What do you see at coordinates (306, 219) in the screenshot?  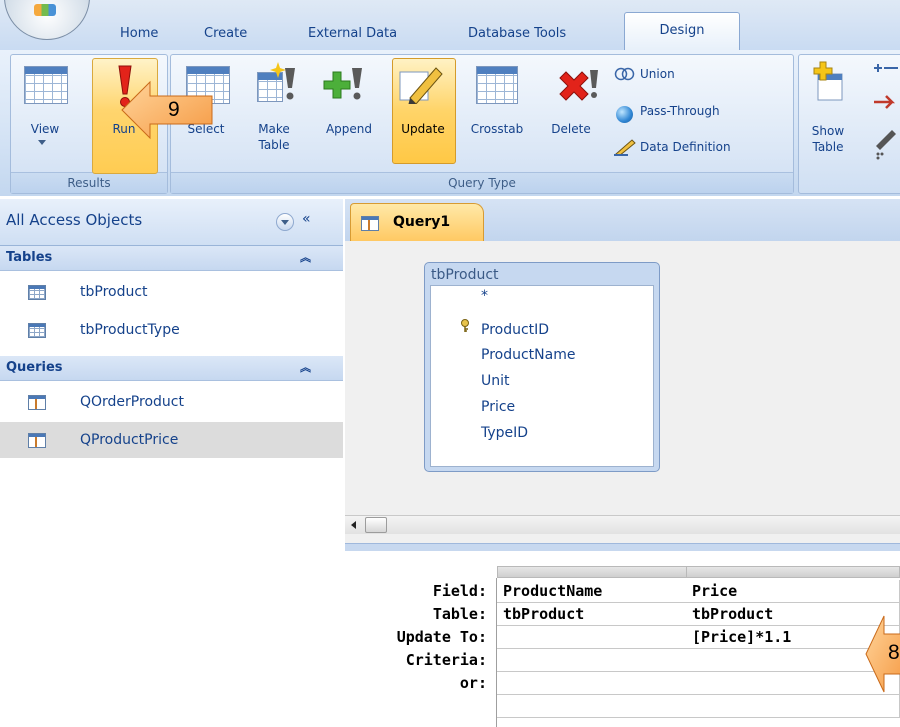 I see `shutter-bar-collapse-icon: «` at bounding box center [306, 219].